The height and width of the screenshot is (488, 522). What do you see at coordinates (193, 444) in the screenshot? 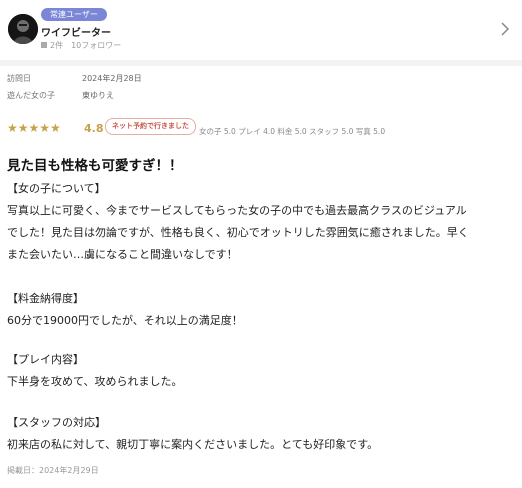
I see `review-line: 初来店の私に対して、親切丁寧に案内くださいました。とても好印象です。` at bounding box center [193, 444].